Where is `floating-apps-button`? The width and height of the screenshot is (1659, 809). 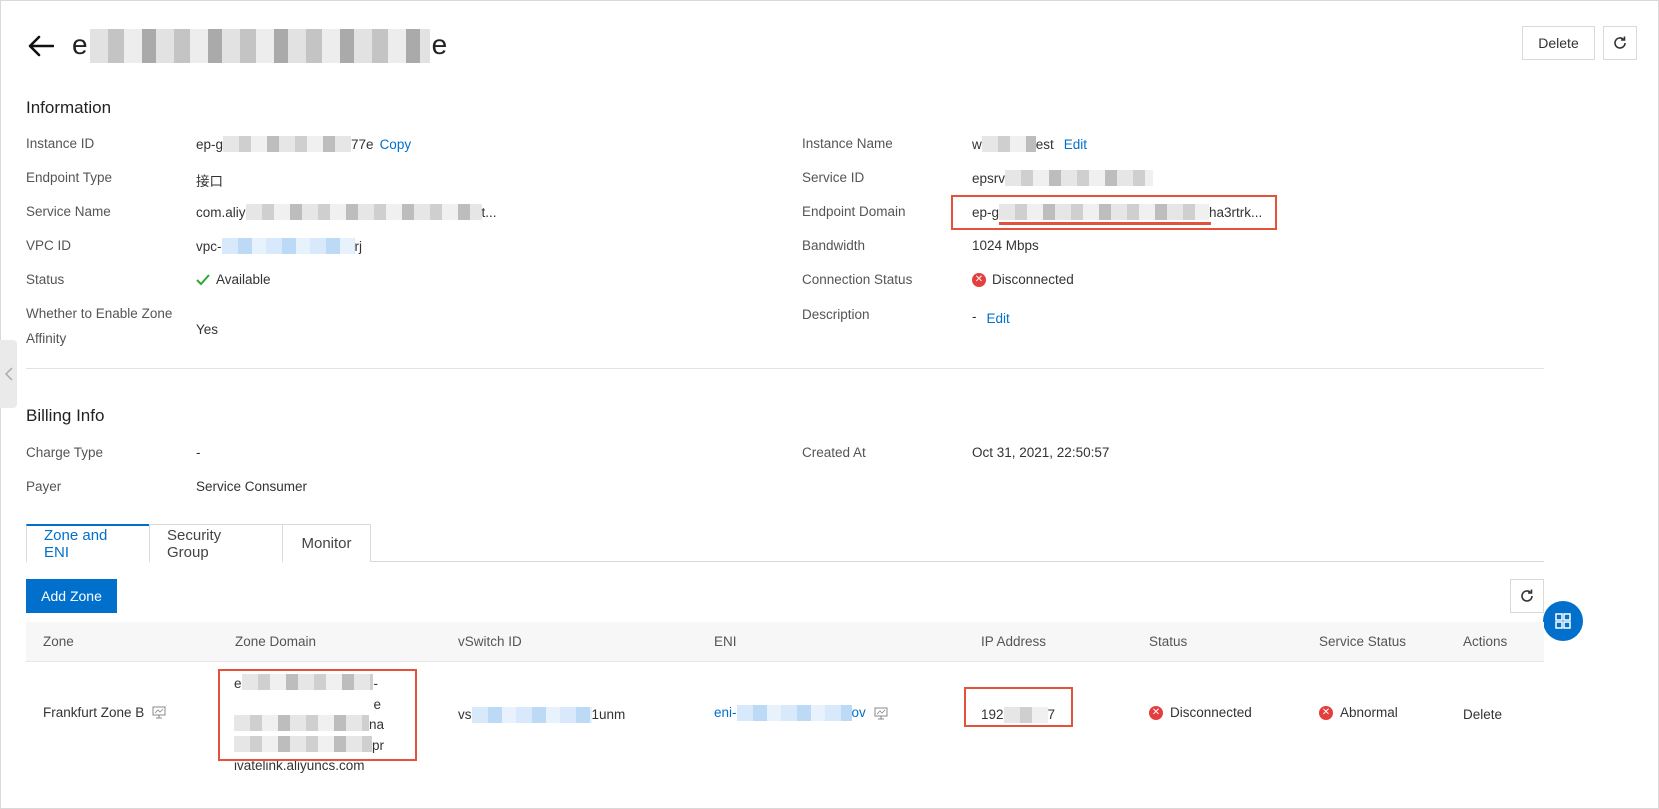
floating-apps-button is located at coordinates (1563, 621).